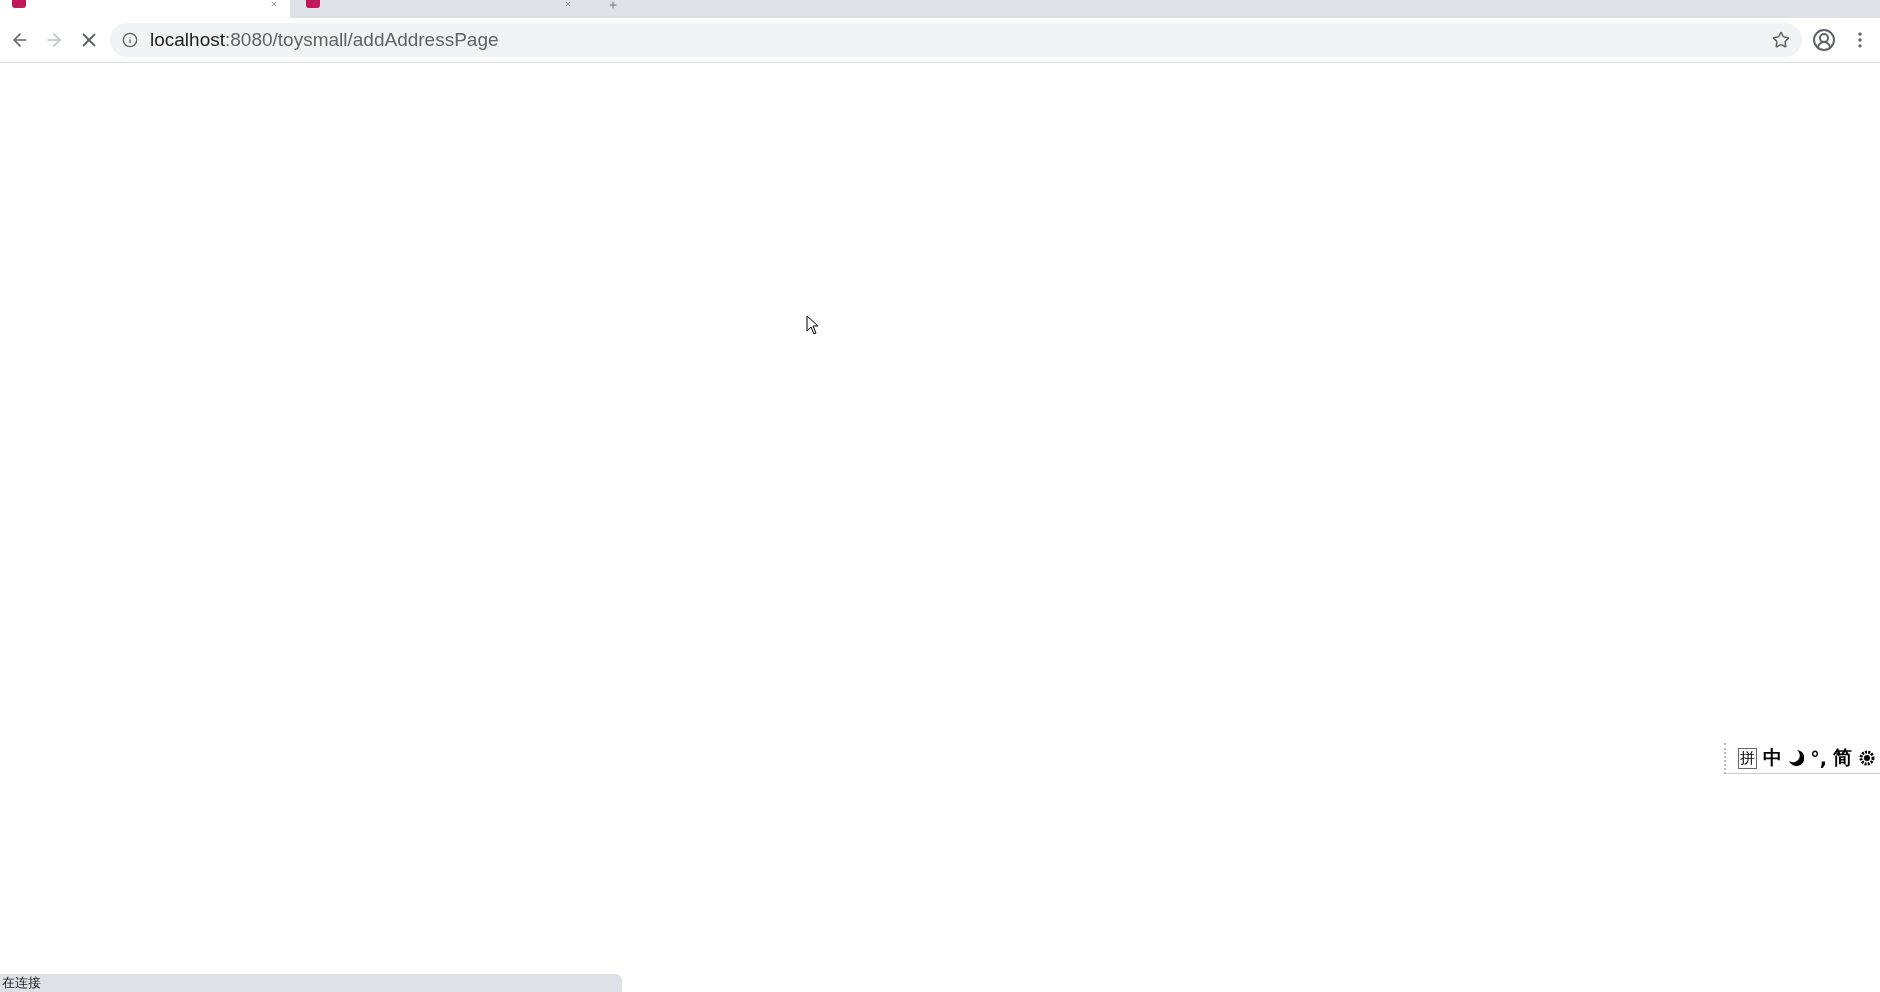 The height and width of the screenshot is (992, 1880). Describe the element at coordinates (956, 40) in the screenshot. I see `address-bar: localhost:8080/toysmall/addAddressPage` at that location.